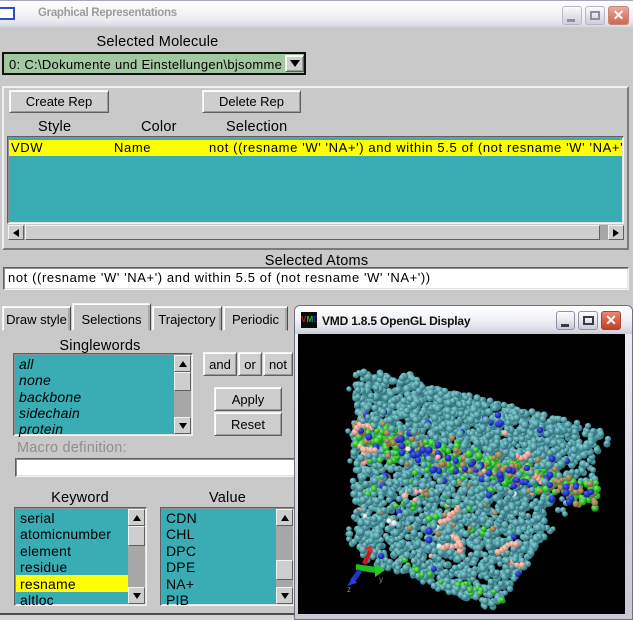  What do you see at coordinates (381, 579) in the screenshot?
I see `svg-text: y` at bounding box center [381, 579].